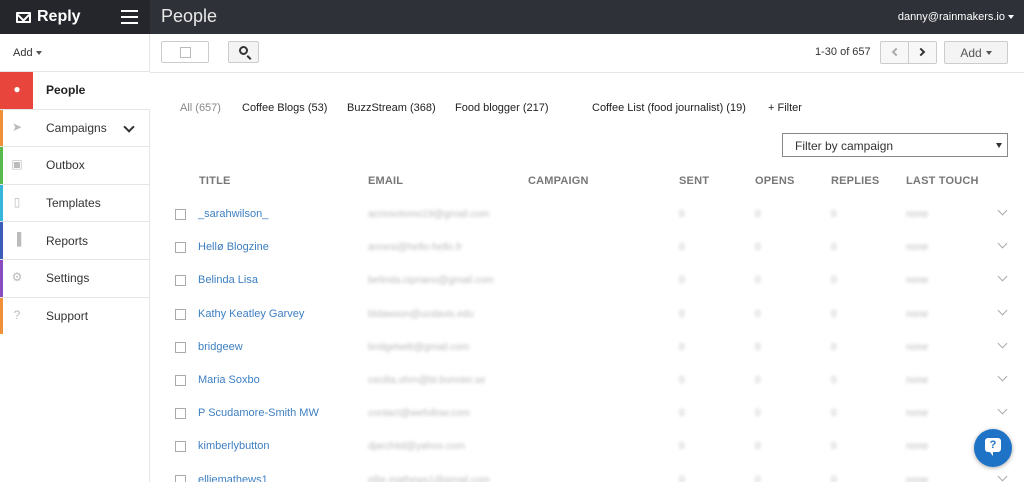  Describe the element at coordinates (844, 146) in the screenshot. I see `campaign-filter-value: Filter by campaign` at that location.